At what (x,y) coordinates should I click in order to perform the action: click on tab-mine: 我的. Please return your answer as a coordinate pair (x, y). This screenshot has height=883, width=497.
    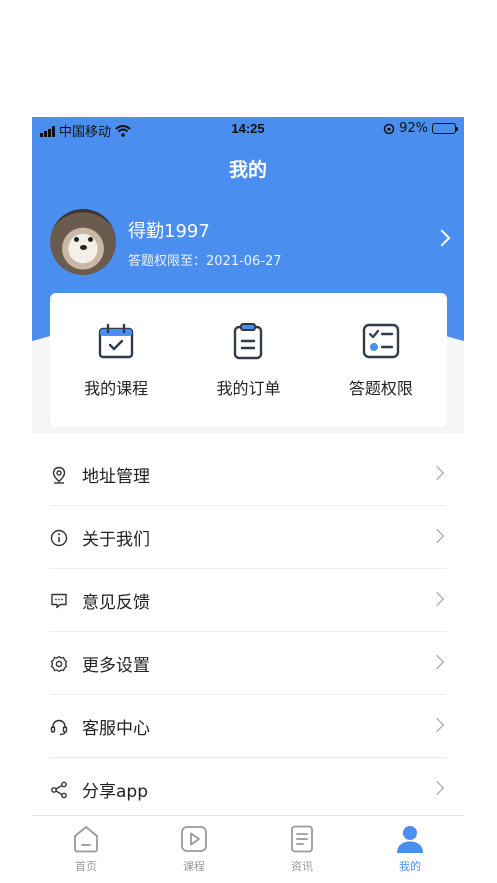
    Looking at the image, I should click on (410, 849).